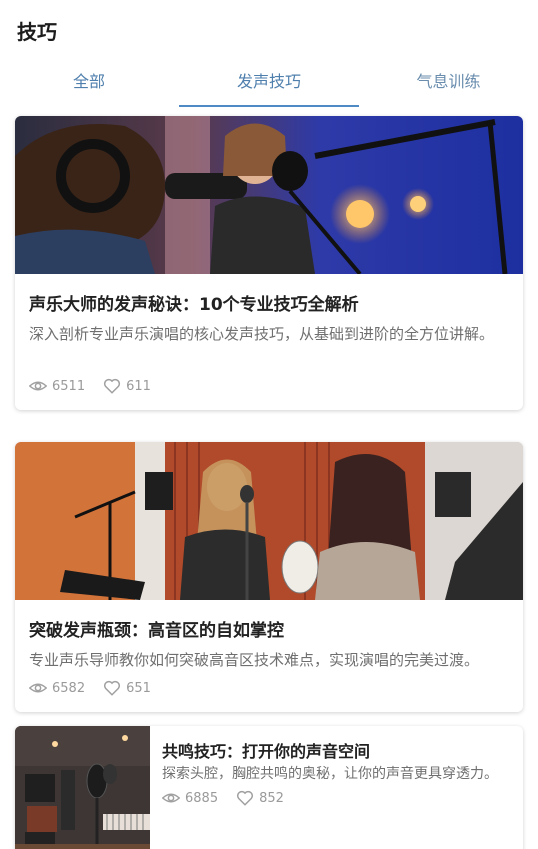 This screenshot has height=849, width=538. I want to click on view-count: 6511, so click(69, 386).